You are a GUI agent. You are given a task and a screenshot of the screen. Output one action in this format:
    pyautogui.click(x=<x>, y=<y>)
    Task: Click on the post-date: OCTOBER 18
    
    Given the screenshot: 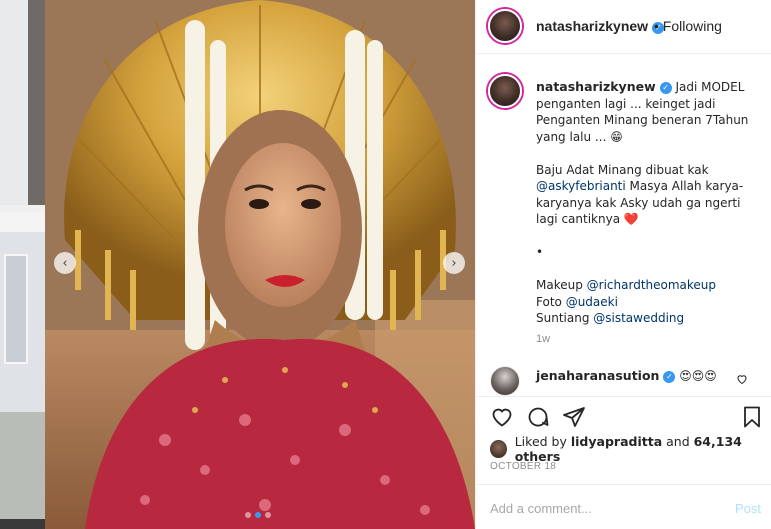 What is the action you would take?
    pyautogui.click(x=523, y=466)
    